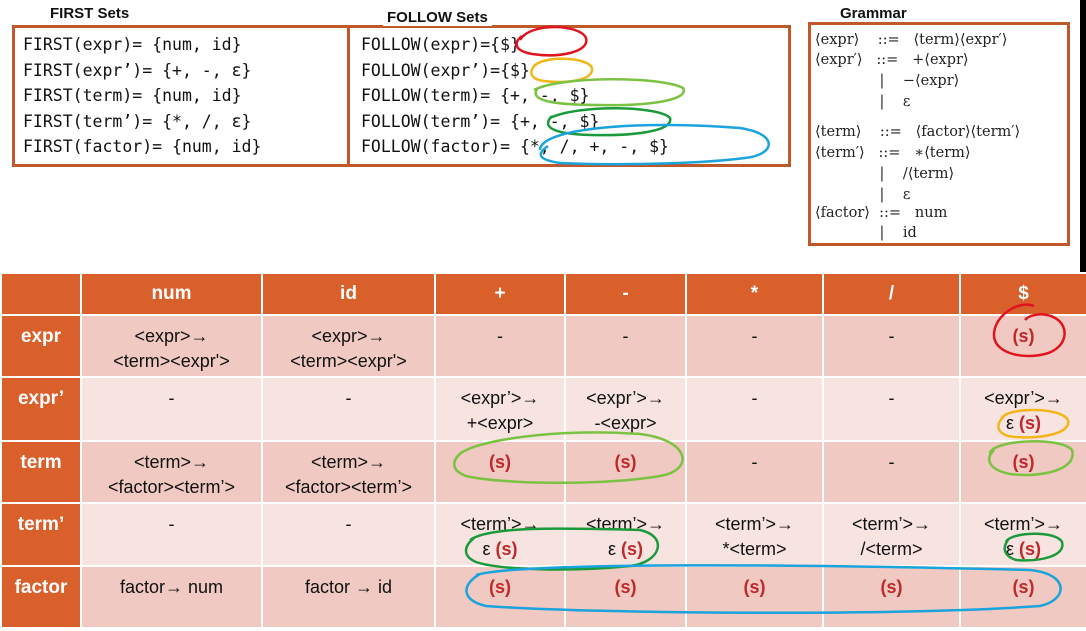 This screenshot has width=1086, height=631. What do you see at coordinates (891, 549) in the screenshot?
I see `cell-line: /<term>` at bounding box center [891, 549].